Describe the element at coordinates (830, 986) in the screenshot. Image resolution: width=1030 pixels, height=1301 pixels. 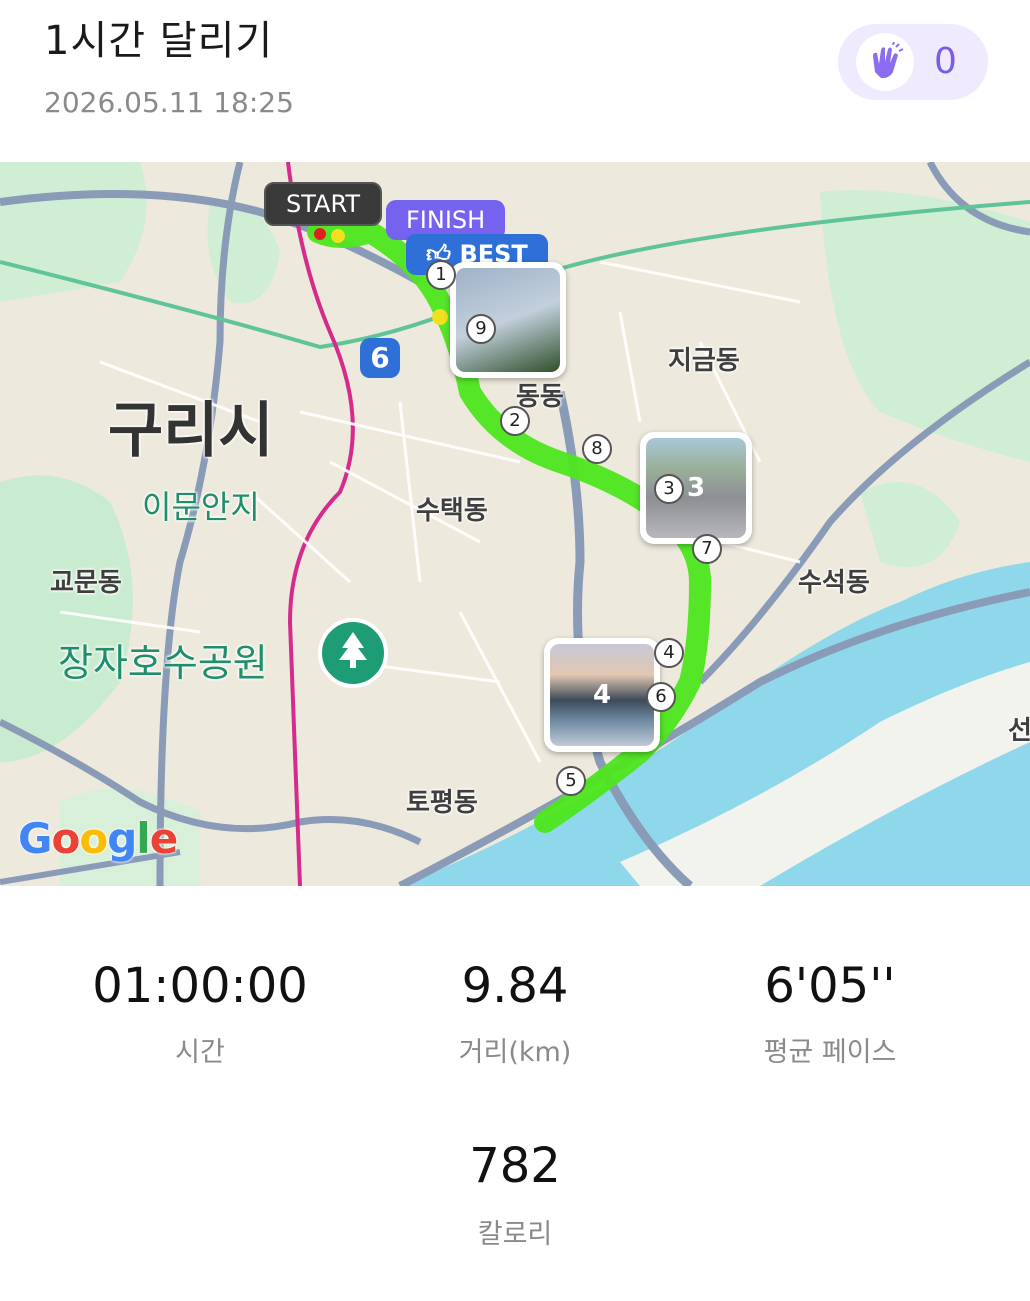
I see `stat-pace-value: 6'05''` at that location.